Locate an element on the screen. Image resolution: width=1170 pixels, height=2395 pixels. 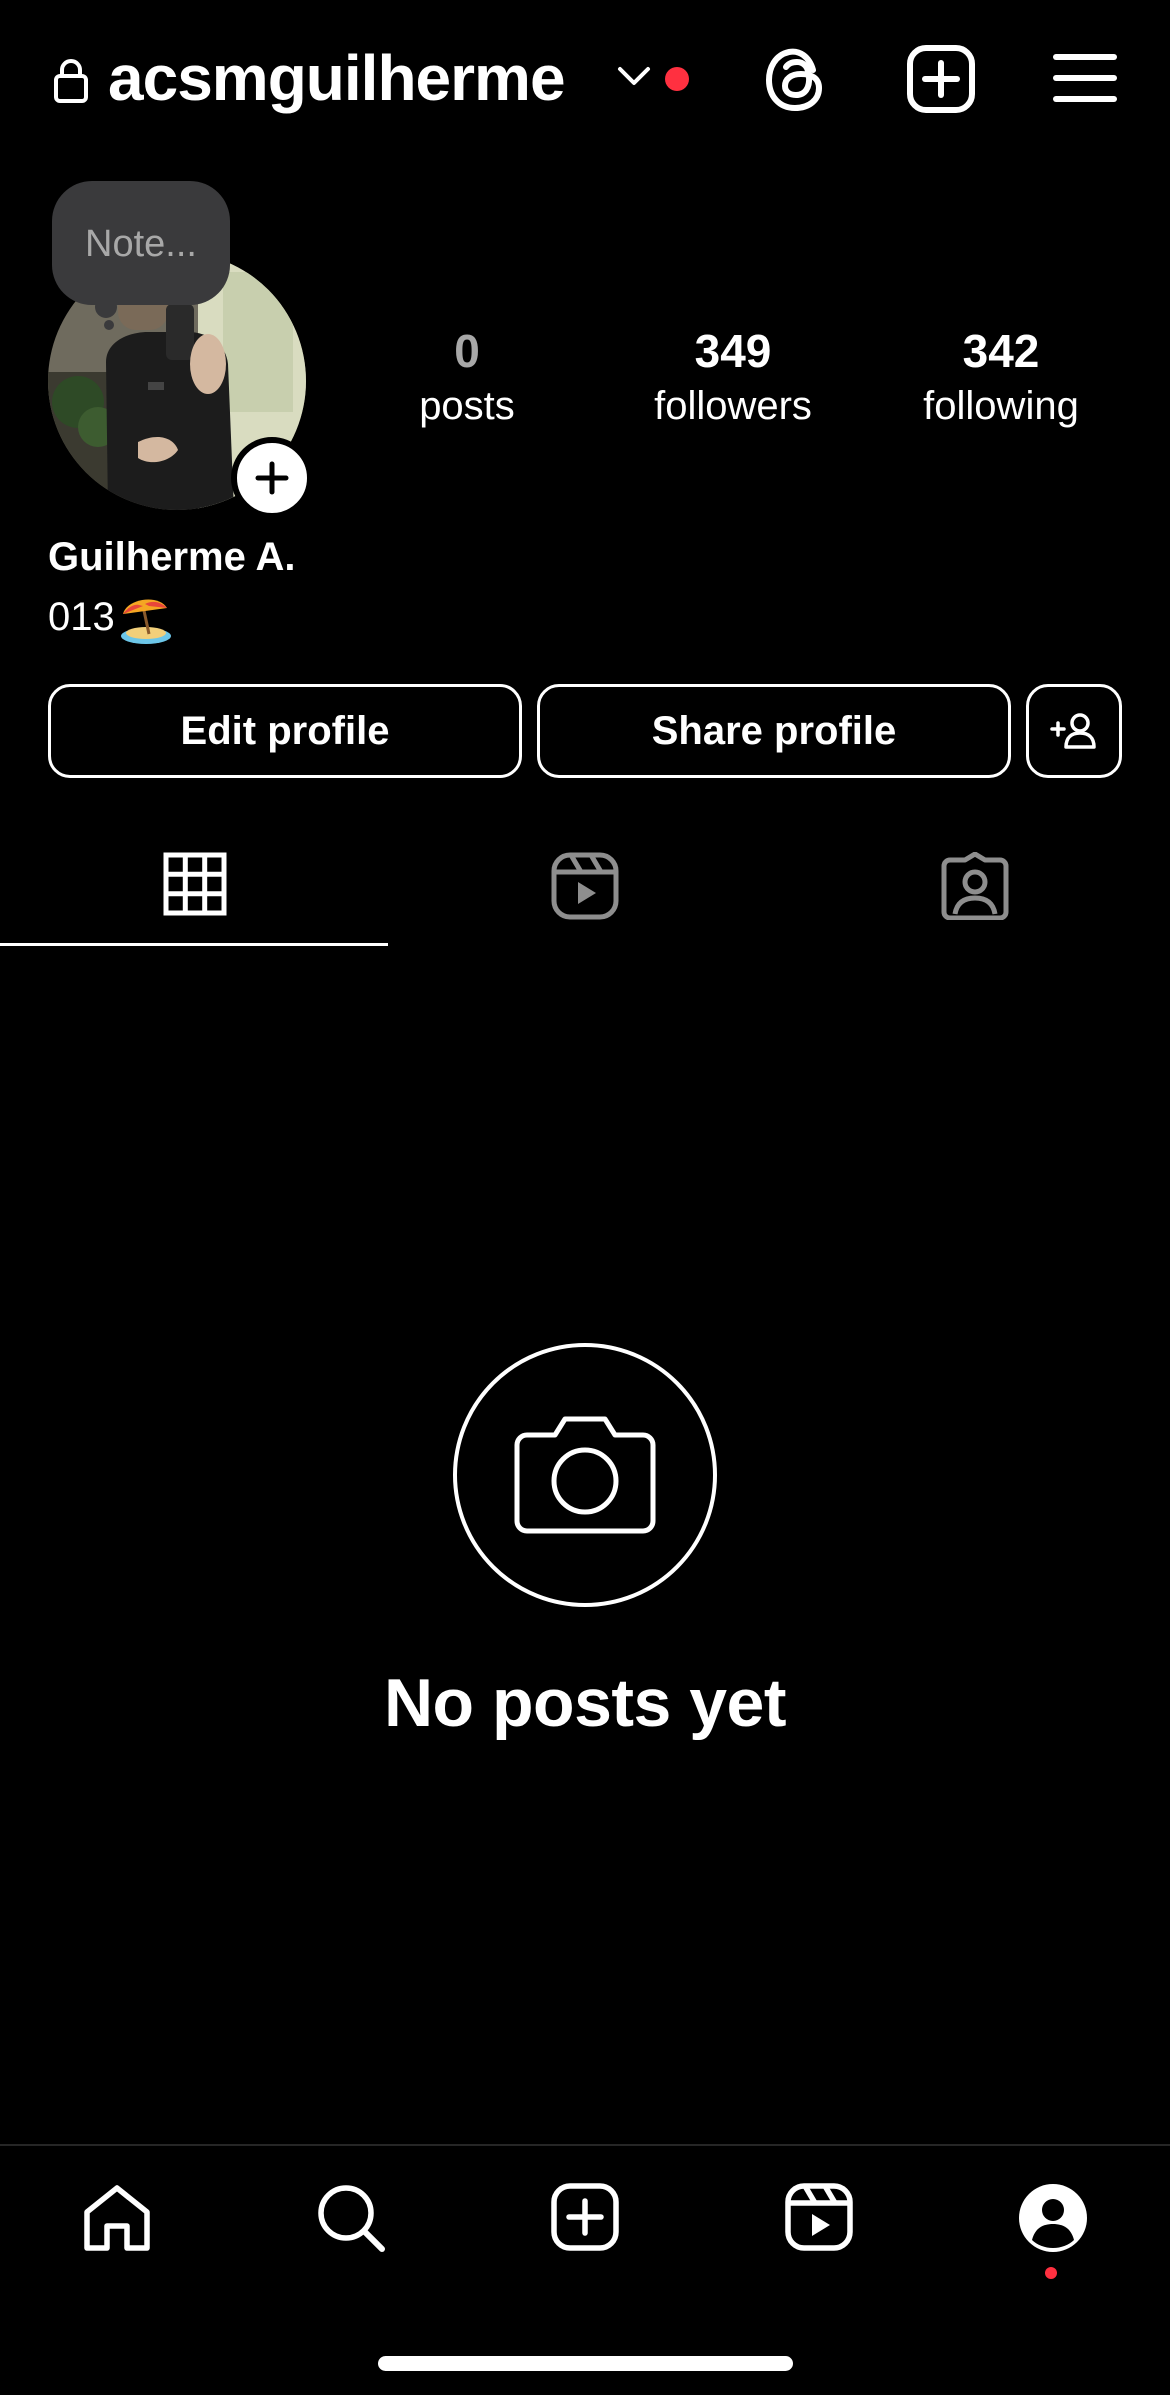
following-count: 342 following is located at coordinates (1001, 377).